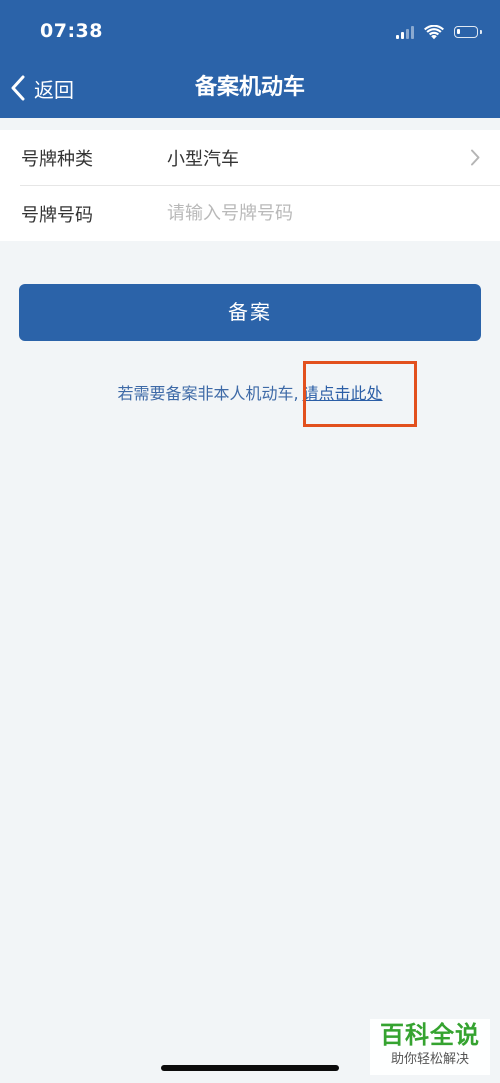  I want to click on battery-icon, so click(468, 32).